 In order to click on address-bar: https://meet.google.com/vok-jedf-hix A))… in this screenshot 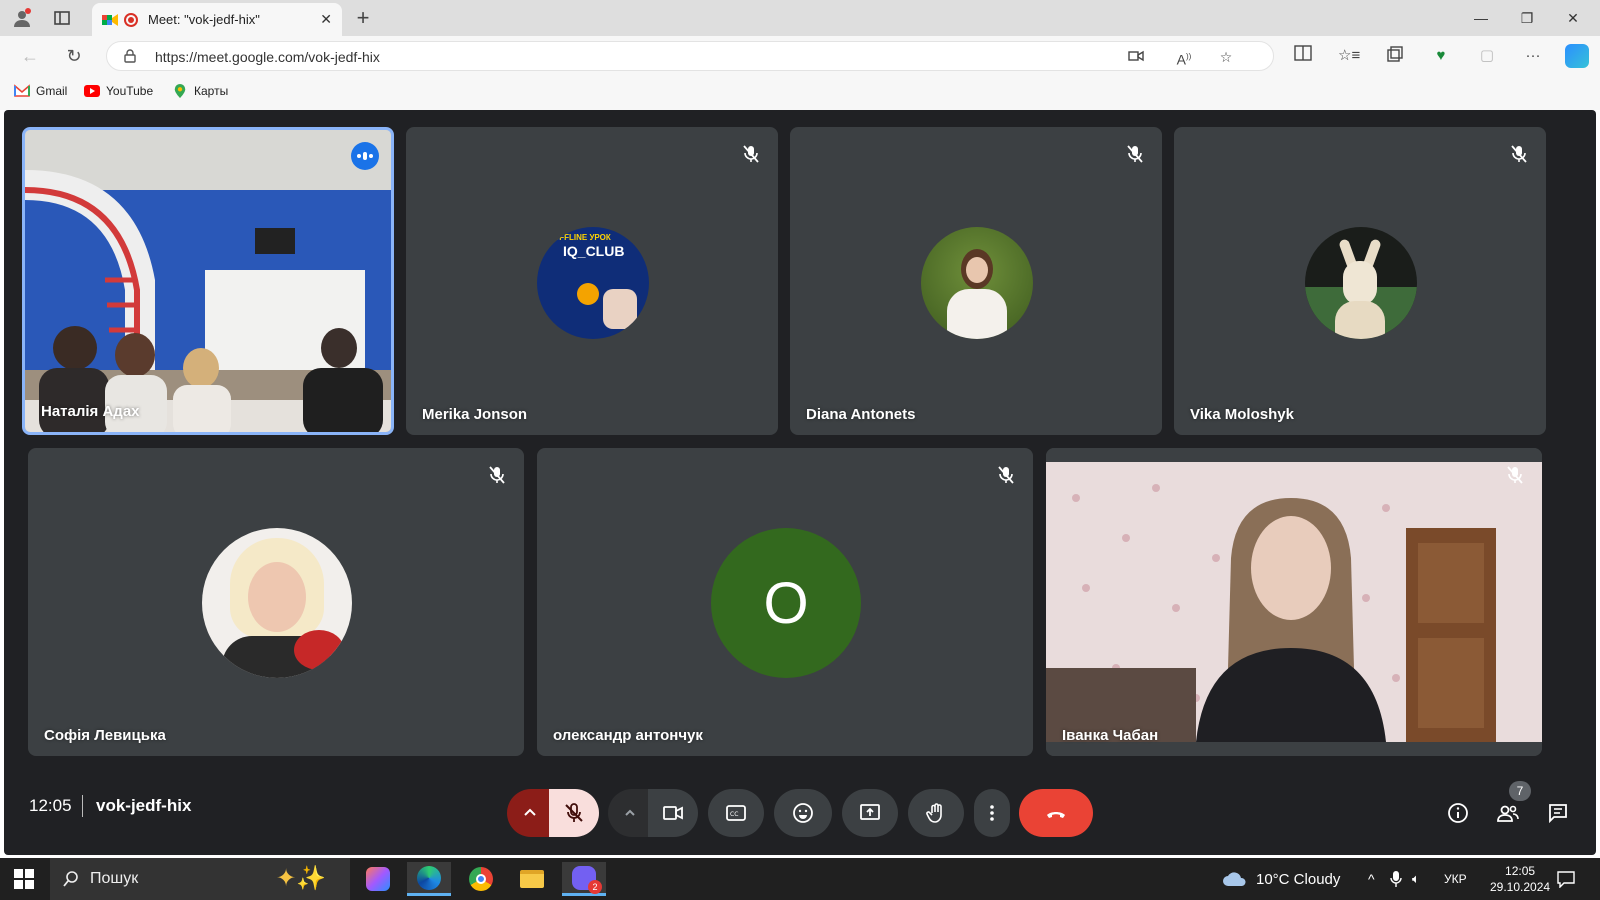, I will do `click(690, 56)`.